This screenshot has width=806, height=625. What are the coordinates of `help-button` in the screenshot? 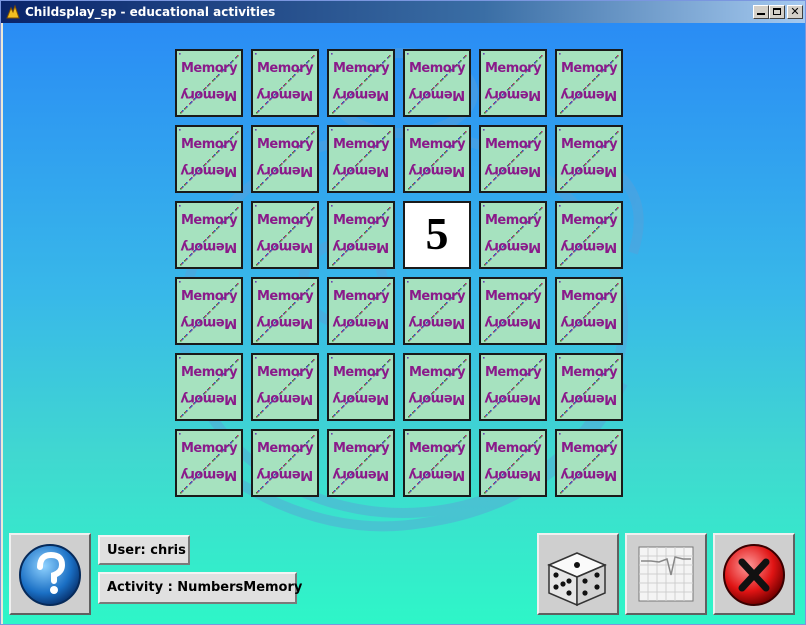 It's located at (50, 574).